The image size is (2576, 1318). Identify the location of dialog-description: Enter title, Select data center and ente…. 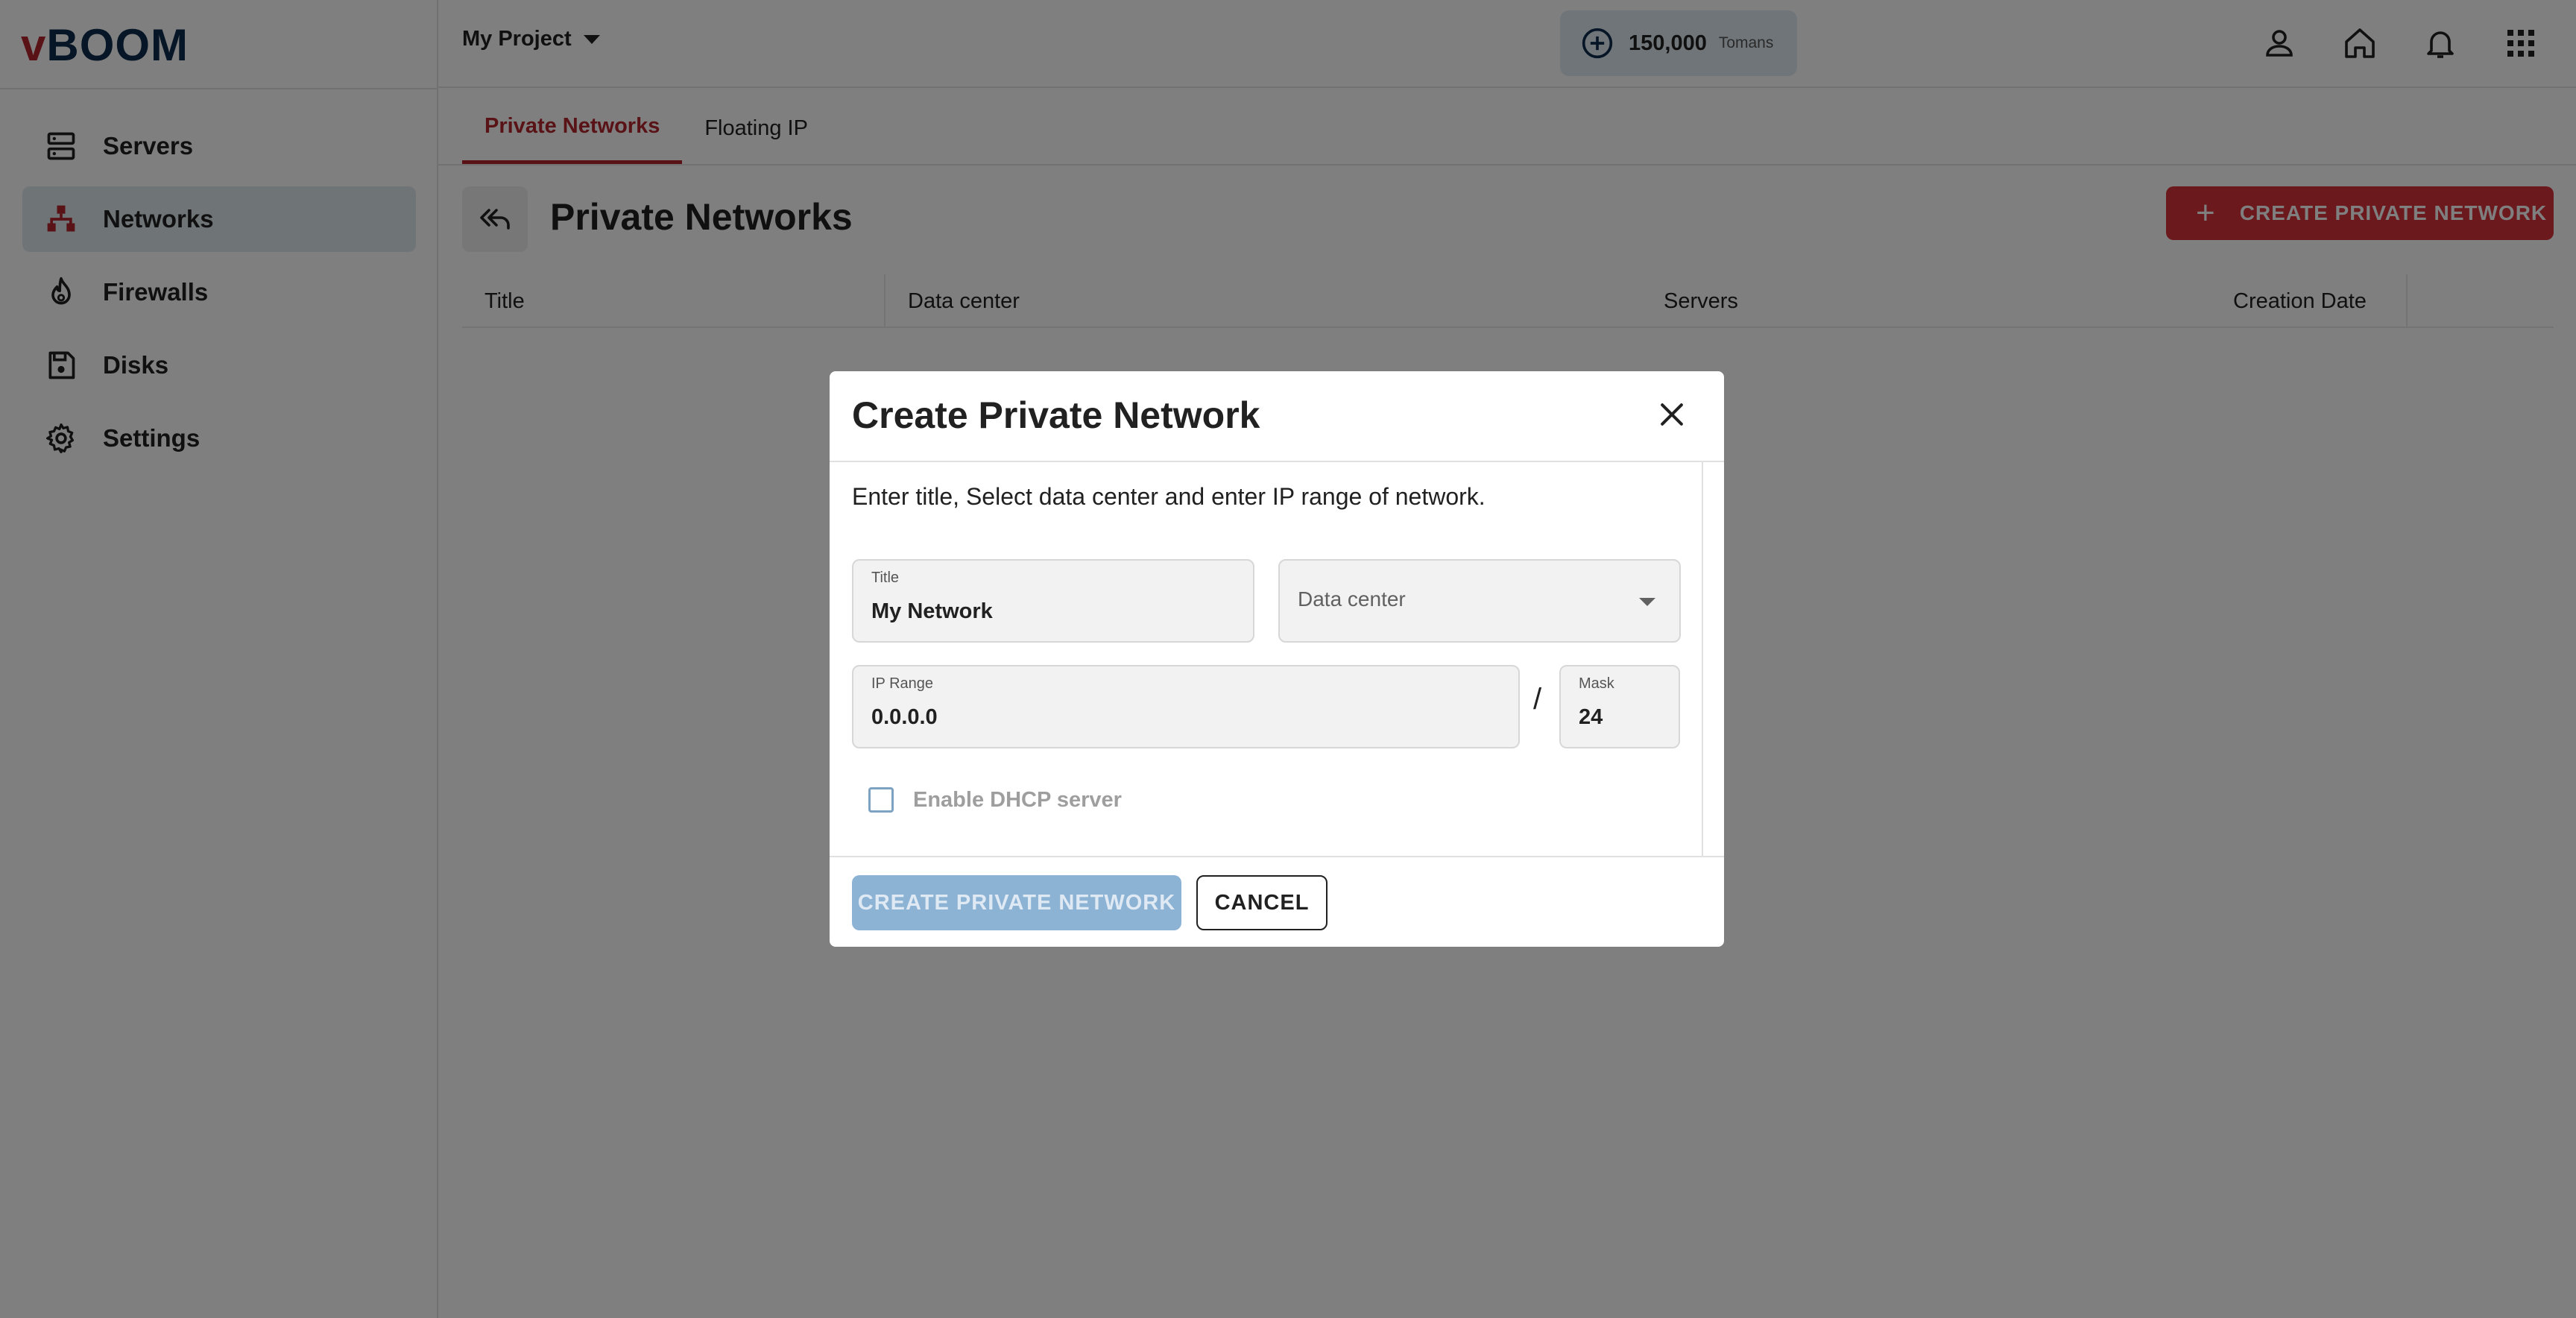
(1169, 496).